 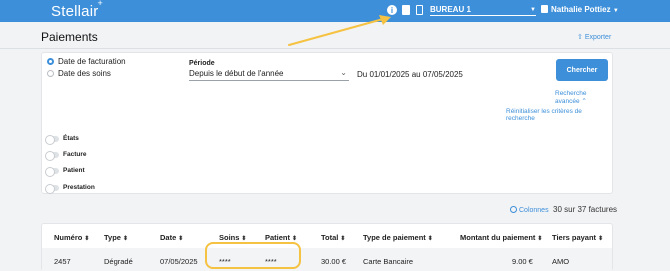 What do you see at coordinates (232, 237) in the screenshot?
I see `column-header-care: Soins ⬍` at bounding box center [232, 237].